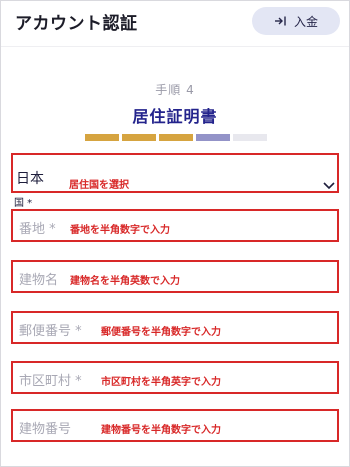 The height and width of the screenshot is (467, 350). What do you see at coordinates (329, 184) in the screenshot?
I see `chevron-down-icon` at bounding box center [329, 184].